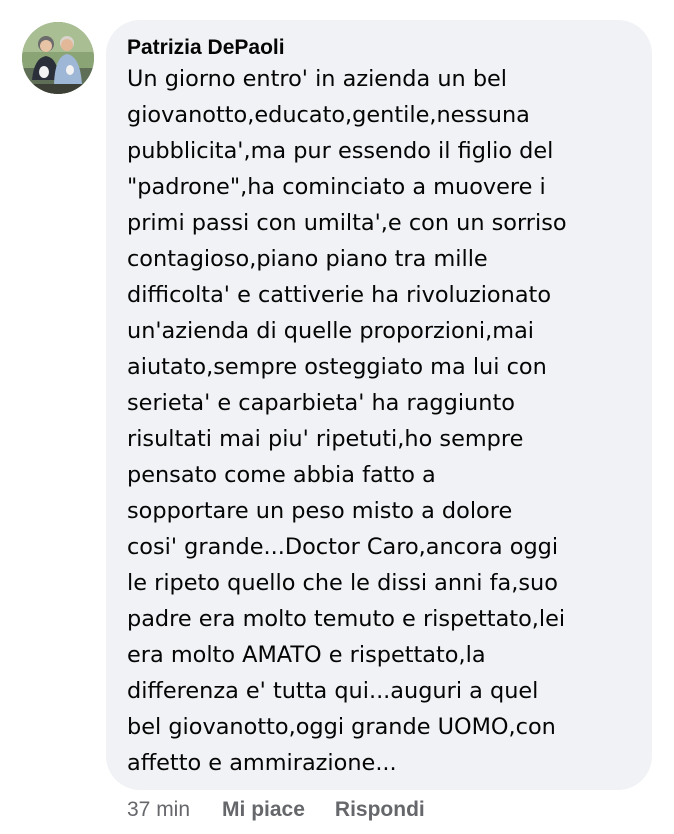 This screenshot has height=834, width=674. What do you see at coordinates (341, 727) in the screenshot?
I see `comment-line: bel giovanotto,oggi grande UOMO,con` at bounding box center [341, 727].